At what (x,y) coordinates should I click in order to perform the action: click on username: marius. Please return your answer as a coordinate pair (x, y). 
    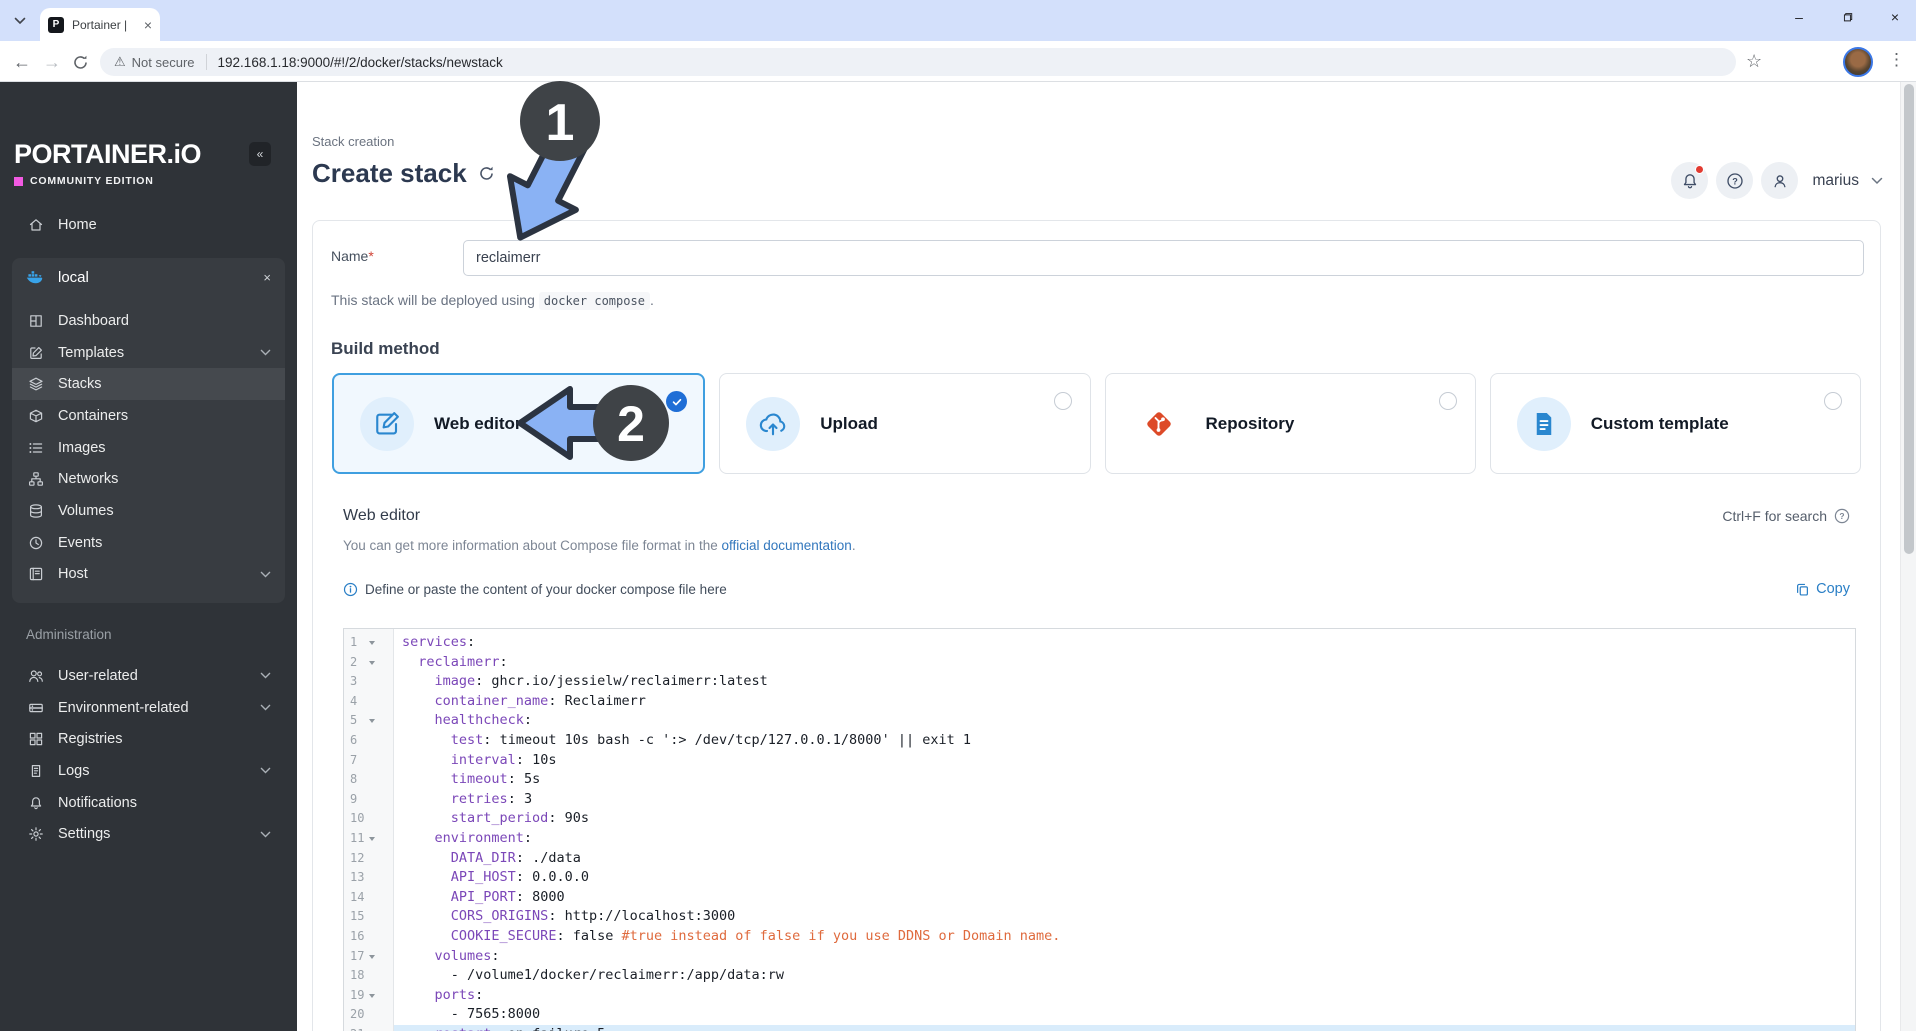
    Looking at the image, I should click on (1835, 181).